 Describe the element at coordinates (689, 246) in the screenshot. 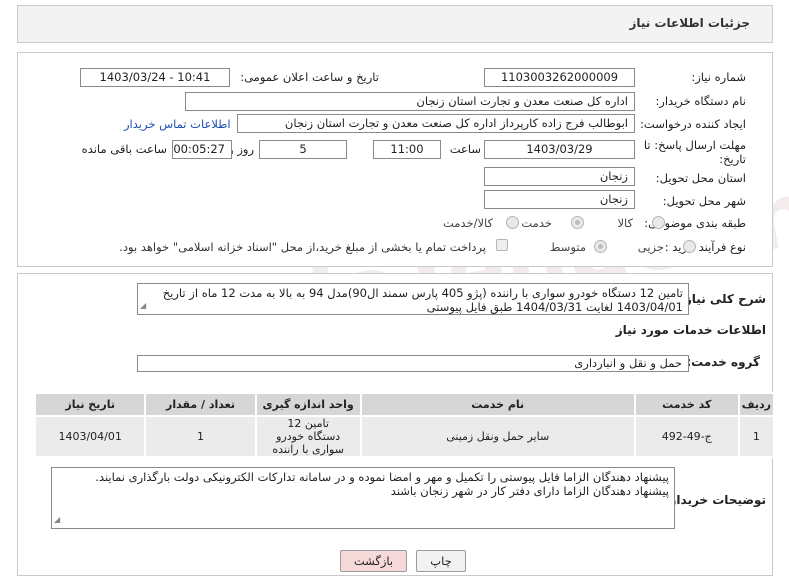

I see `process-radio-minor` at that location.